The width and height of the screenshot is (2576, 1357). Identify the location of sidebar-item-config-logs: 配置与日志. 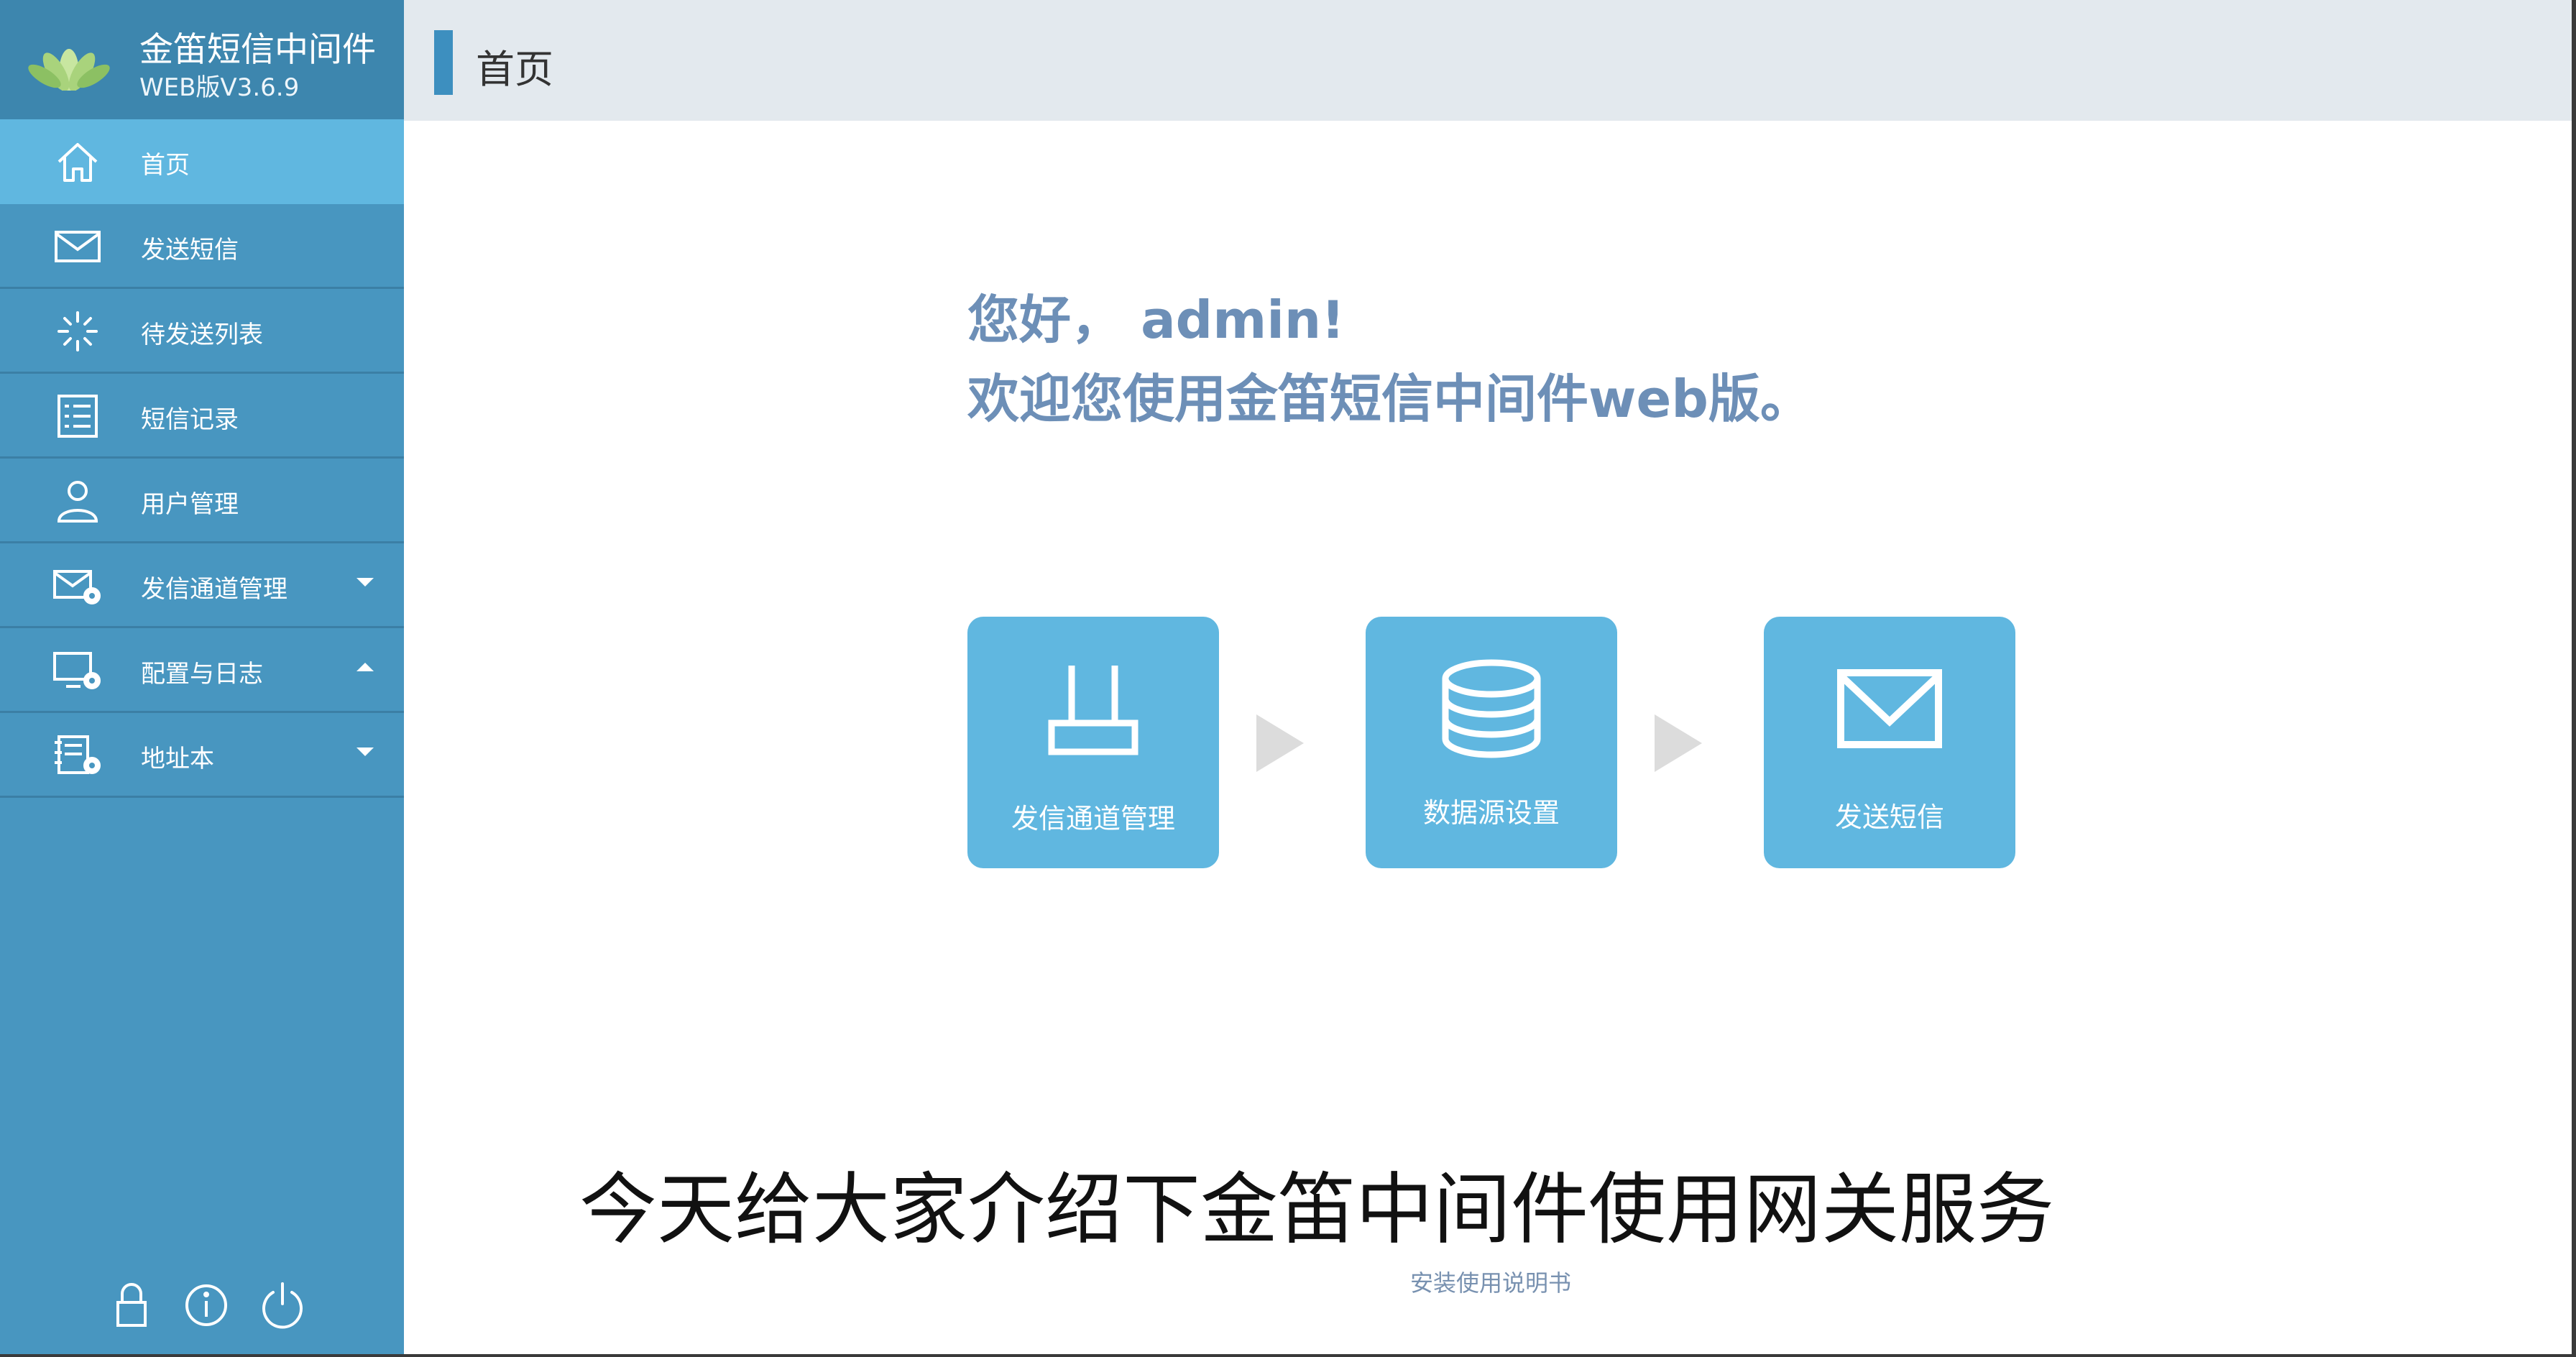
(202, 670).